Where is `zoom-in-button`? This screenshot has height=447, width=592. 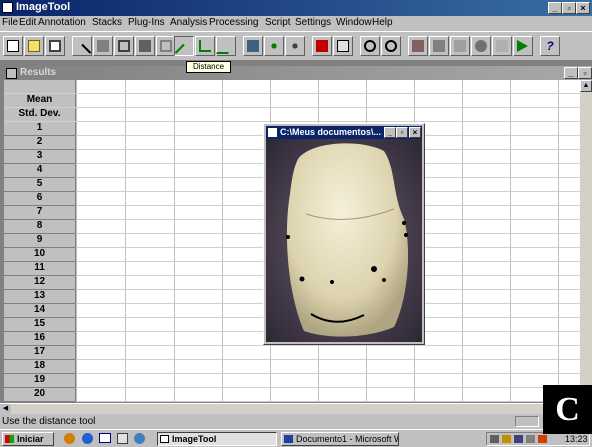 zoom-in-button is located at coordinates (370, 46).